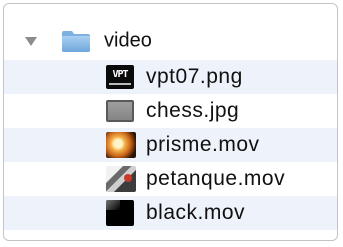 This screenshot has width=343, height=247. Describe the element at coordinates (128, 40) in the screenshot. I see `folder-name: video` at that location.